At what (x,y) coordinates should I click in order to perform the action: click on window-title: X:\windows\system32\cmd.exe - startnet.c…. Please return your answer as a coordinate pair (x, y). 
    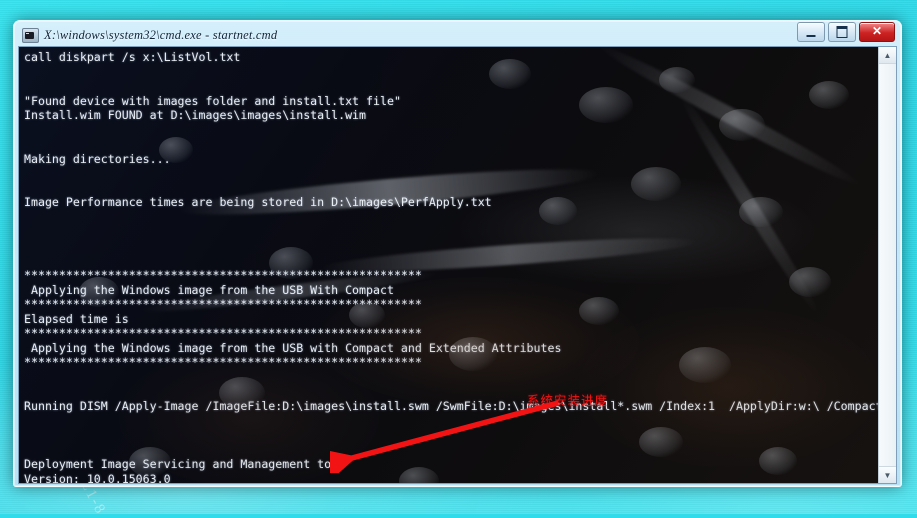
    Looking at the image, I should click on (161, 34).